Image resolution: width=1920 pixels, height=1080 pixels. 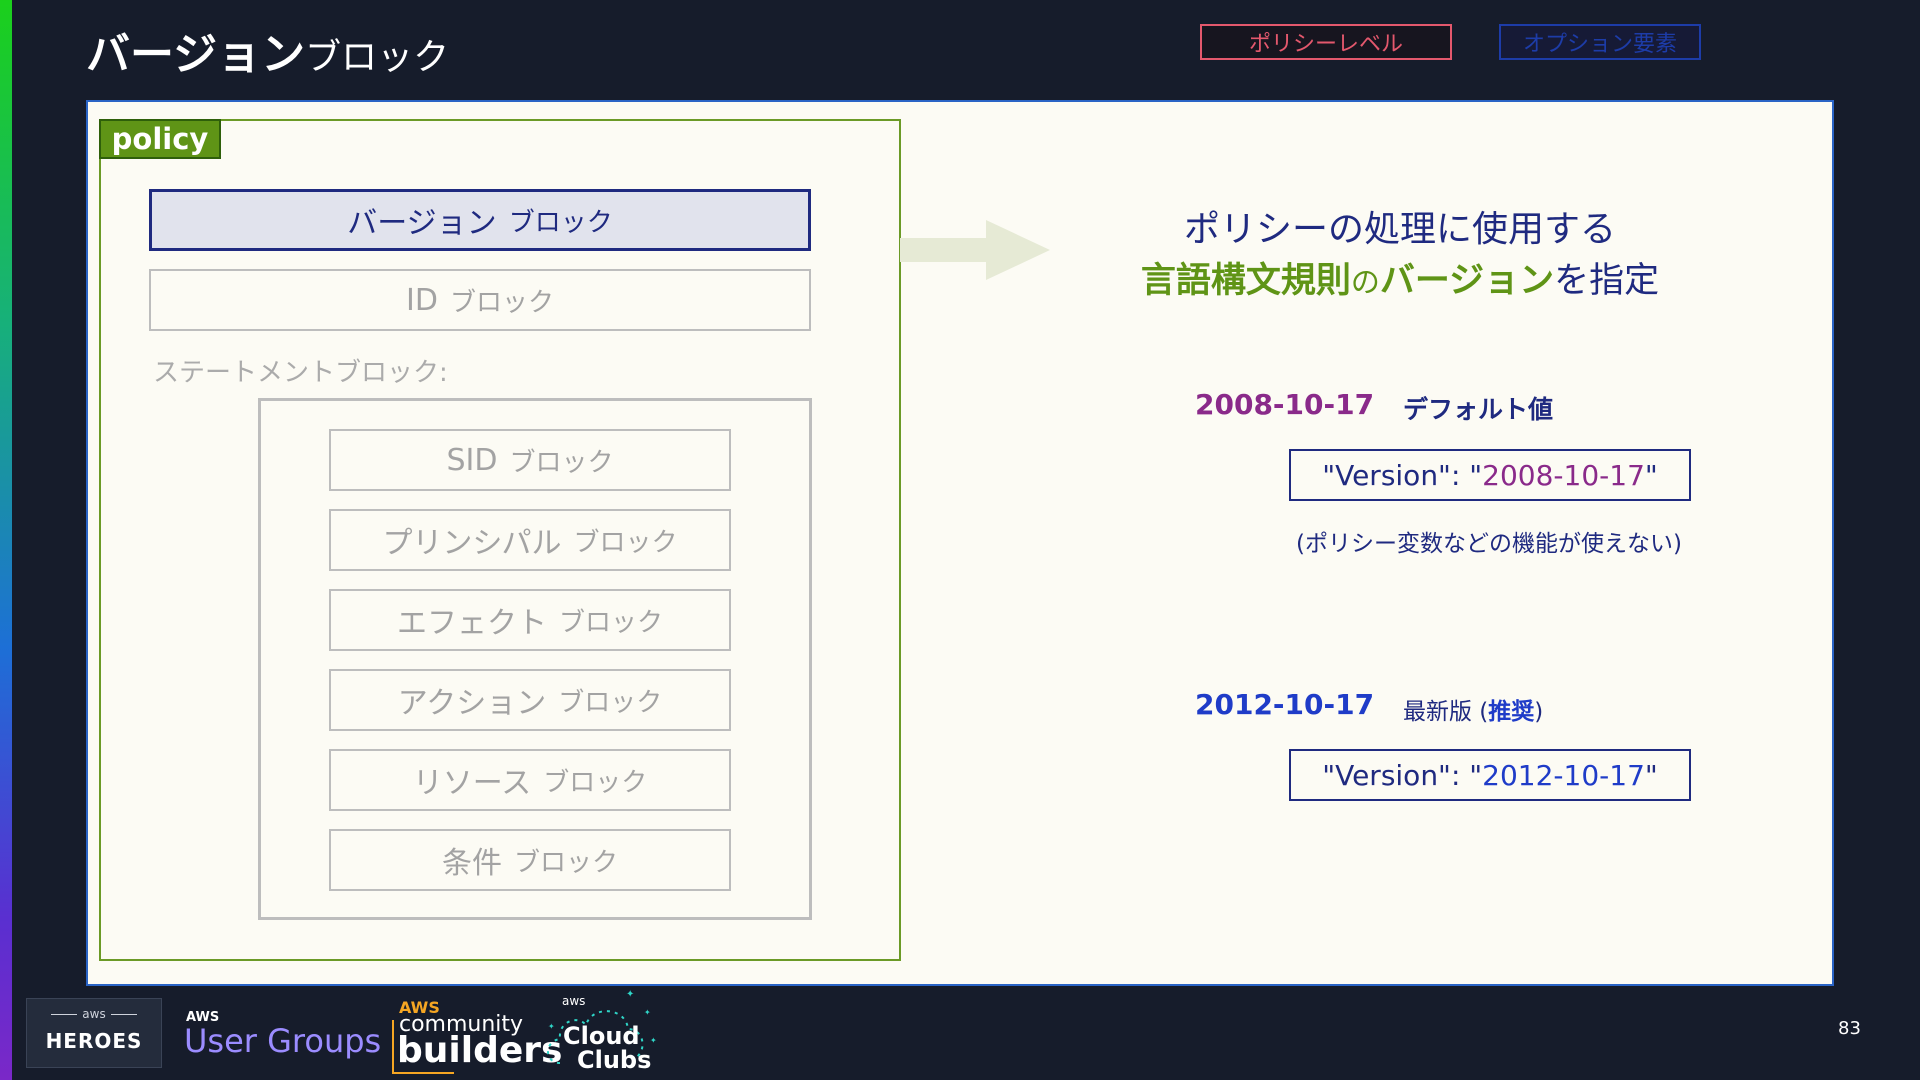 I want to click on version-block: バージョン ブロック, so click(x=480, y=220).